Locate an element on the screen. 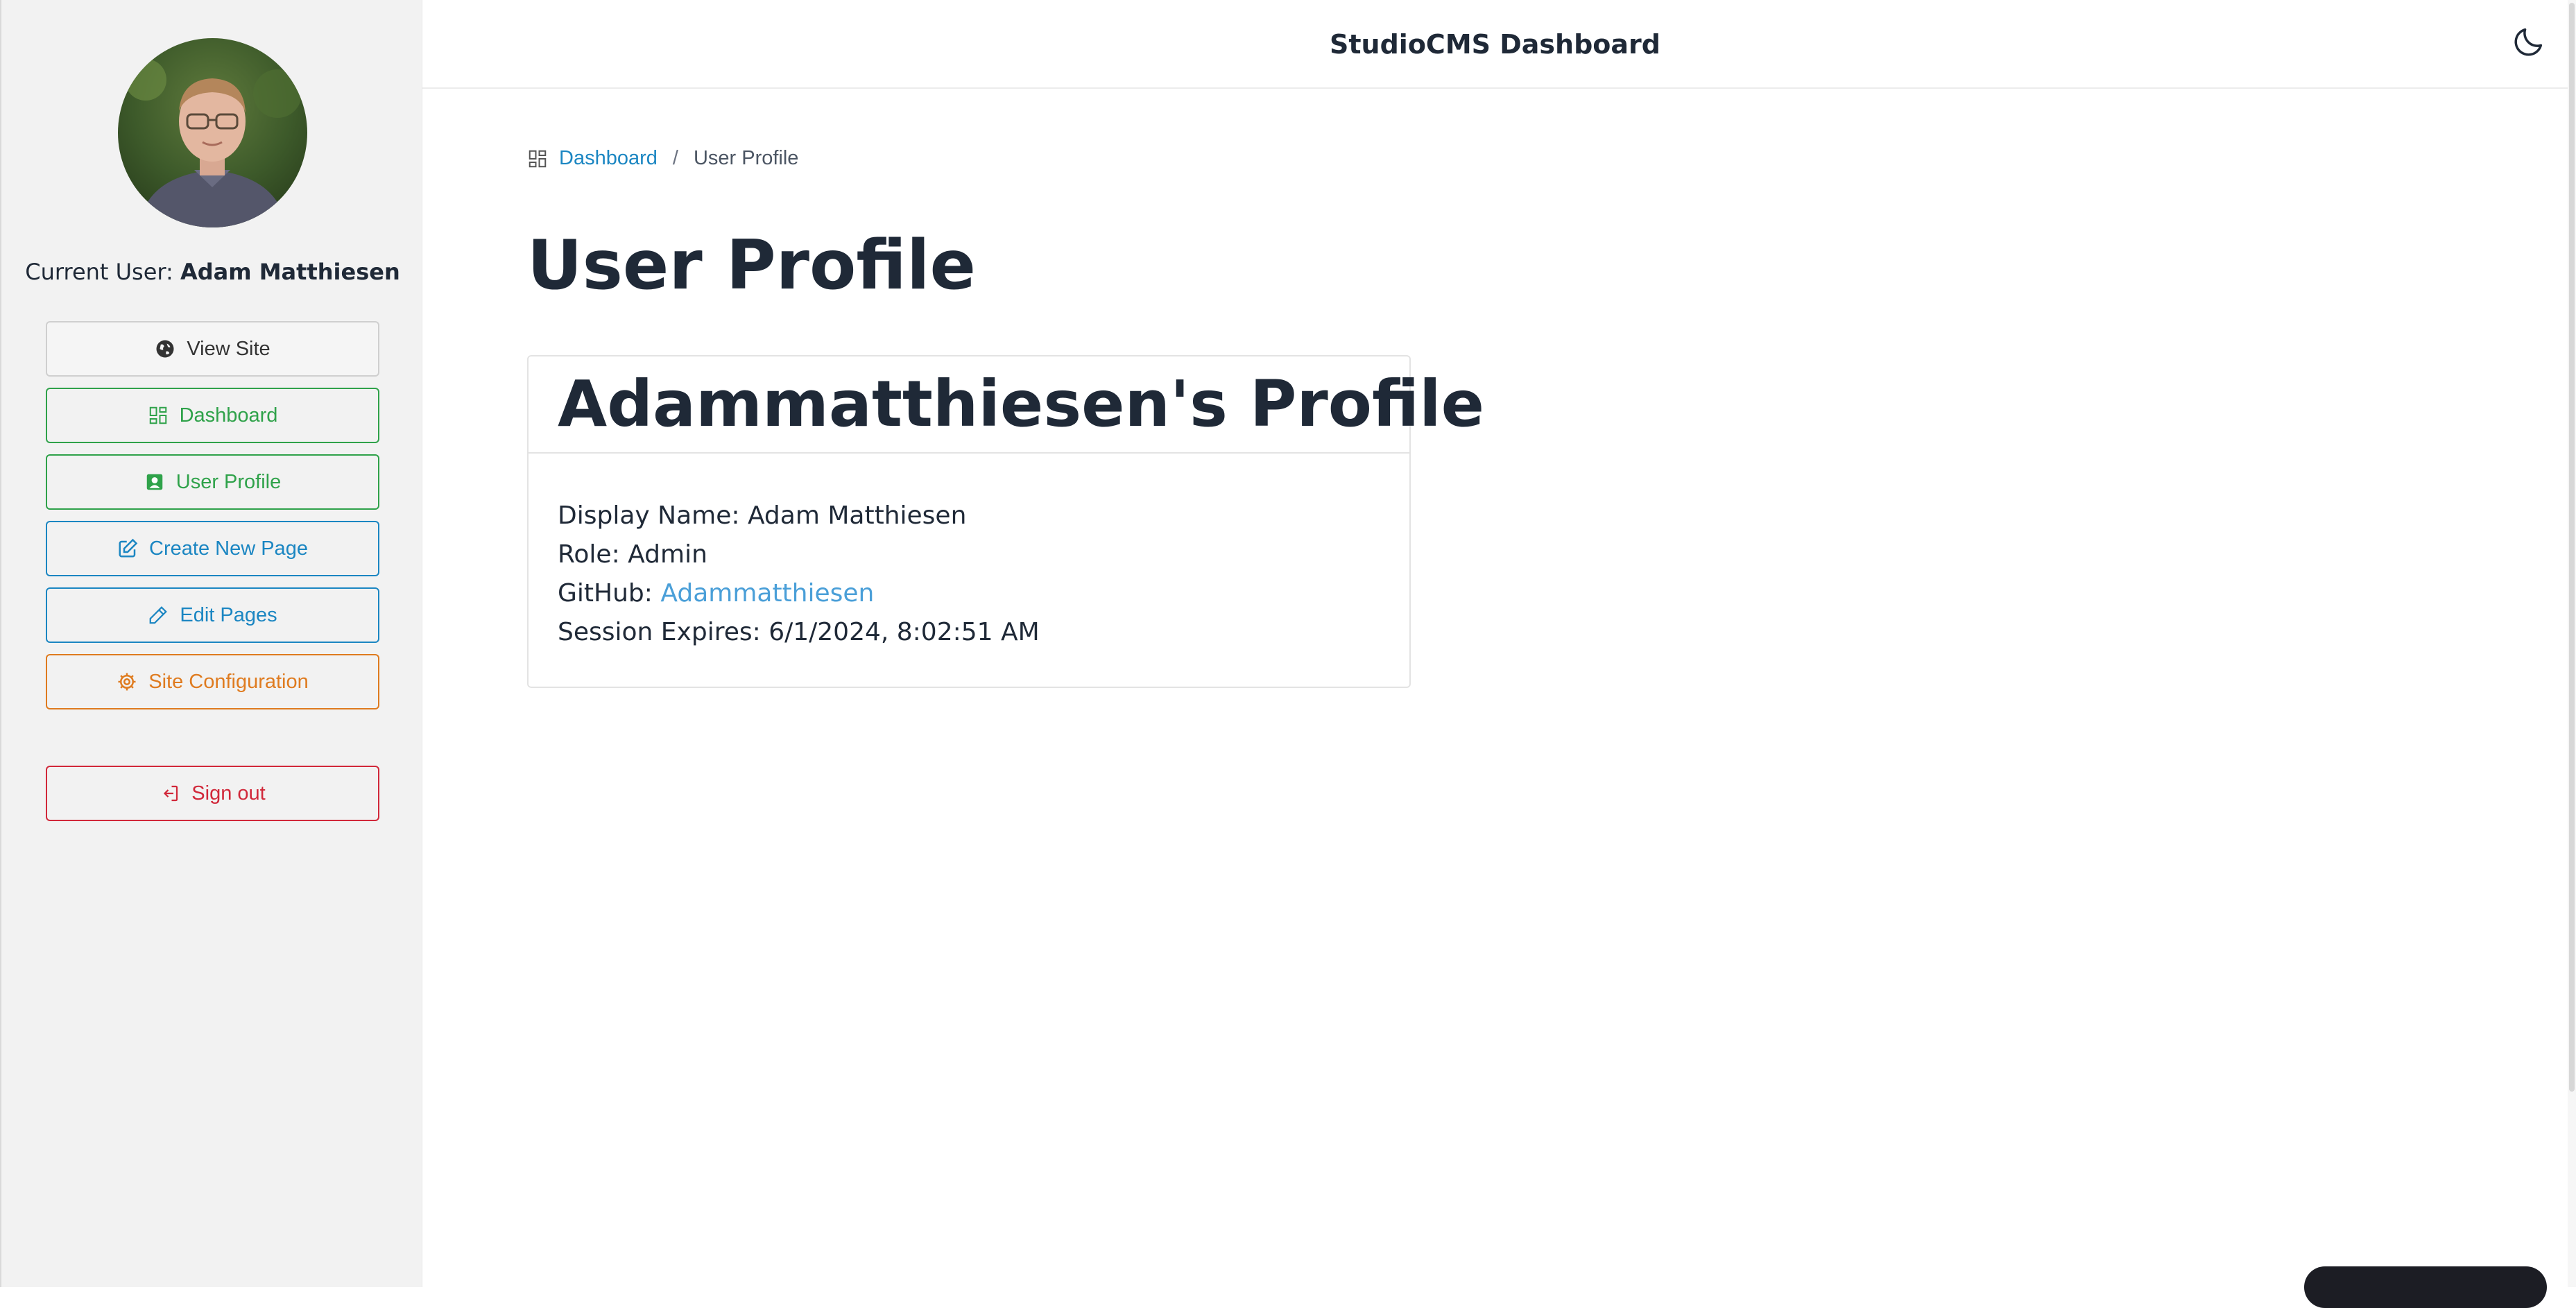 The image size is (2576, 1308). user-profile-icon is located at coordinates (154, 482).